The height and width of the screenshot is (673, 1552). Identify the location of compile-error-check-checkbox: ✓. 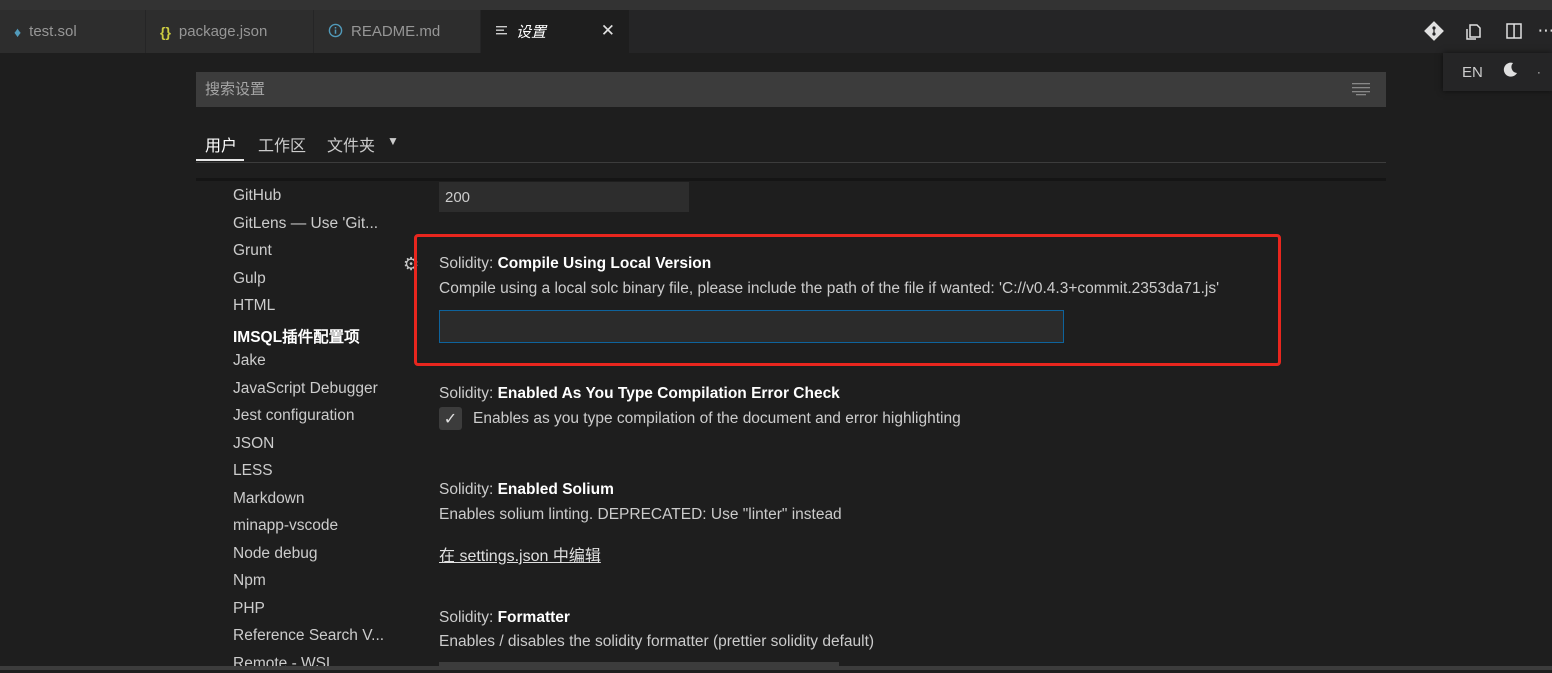
(450, 418).